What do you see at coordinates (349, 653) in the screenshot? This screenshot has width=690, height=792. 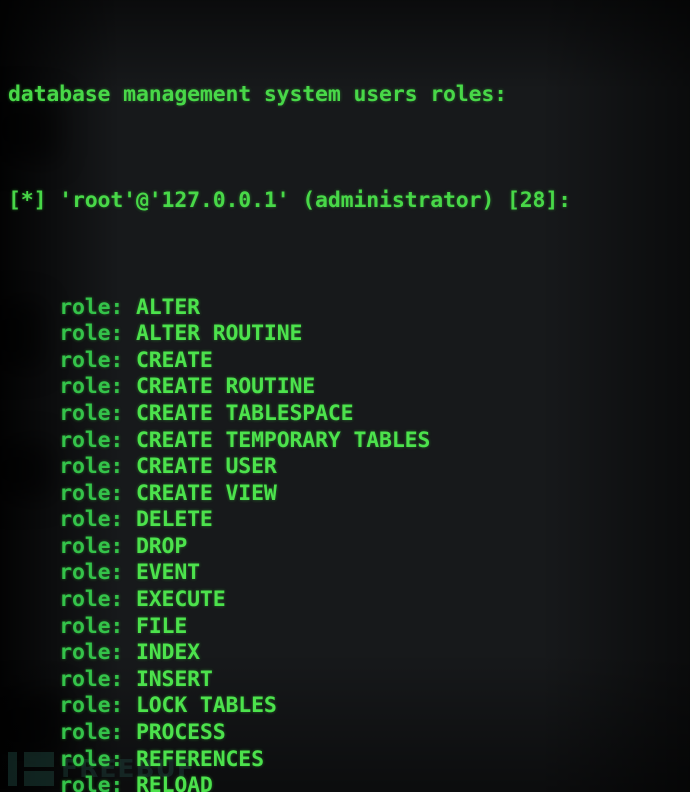 I see `role-line: role: INDEX` at bounding box center [349, 653].